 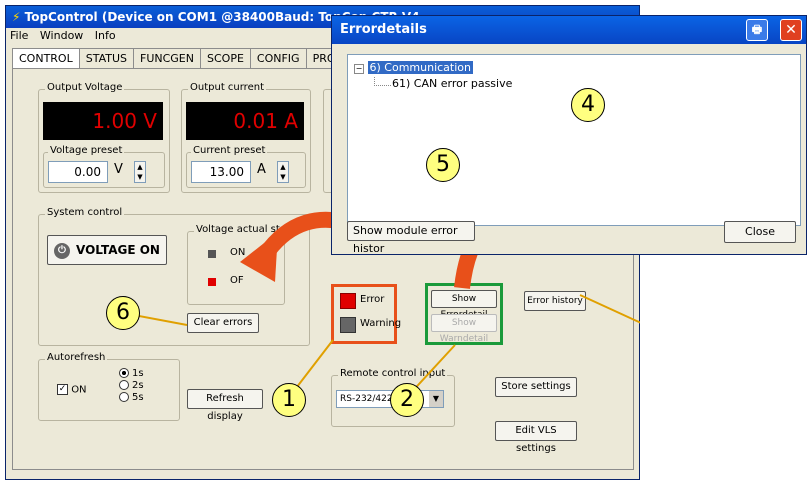 What do you see at coordinates (411, 238) in the screenshot?
I see `show-module-error-history-button: Show module error histor` at bounding box center [411, 238].